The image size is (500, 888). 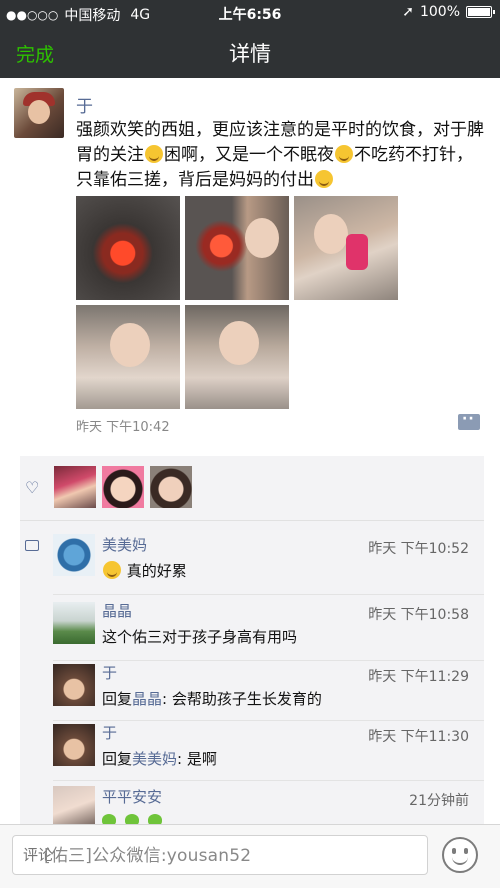 I want to click on comment-icon, so click(x=32, y=545).